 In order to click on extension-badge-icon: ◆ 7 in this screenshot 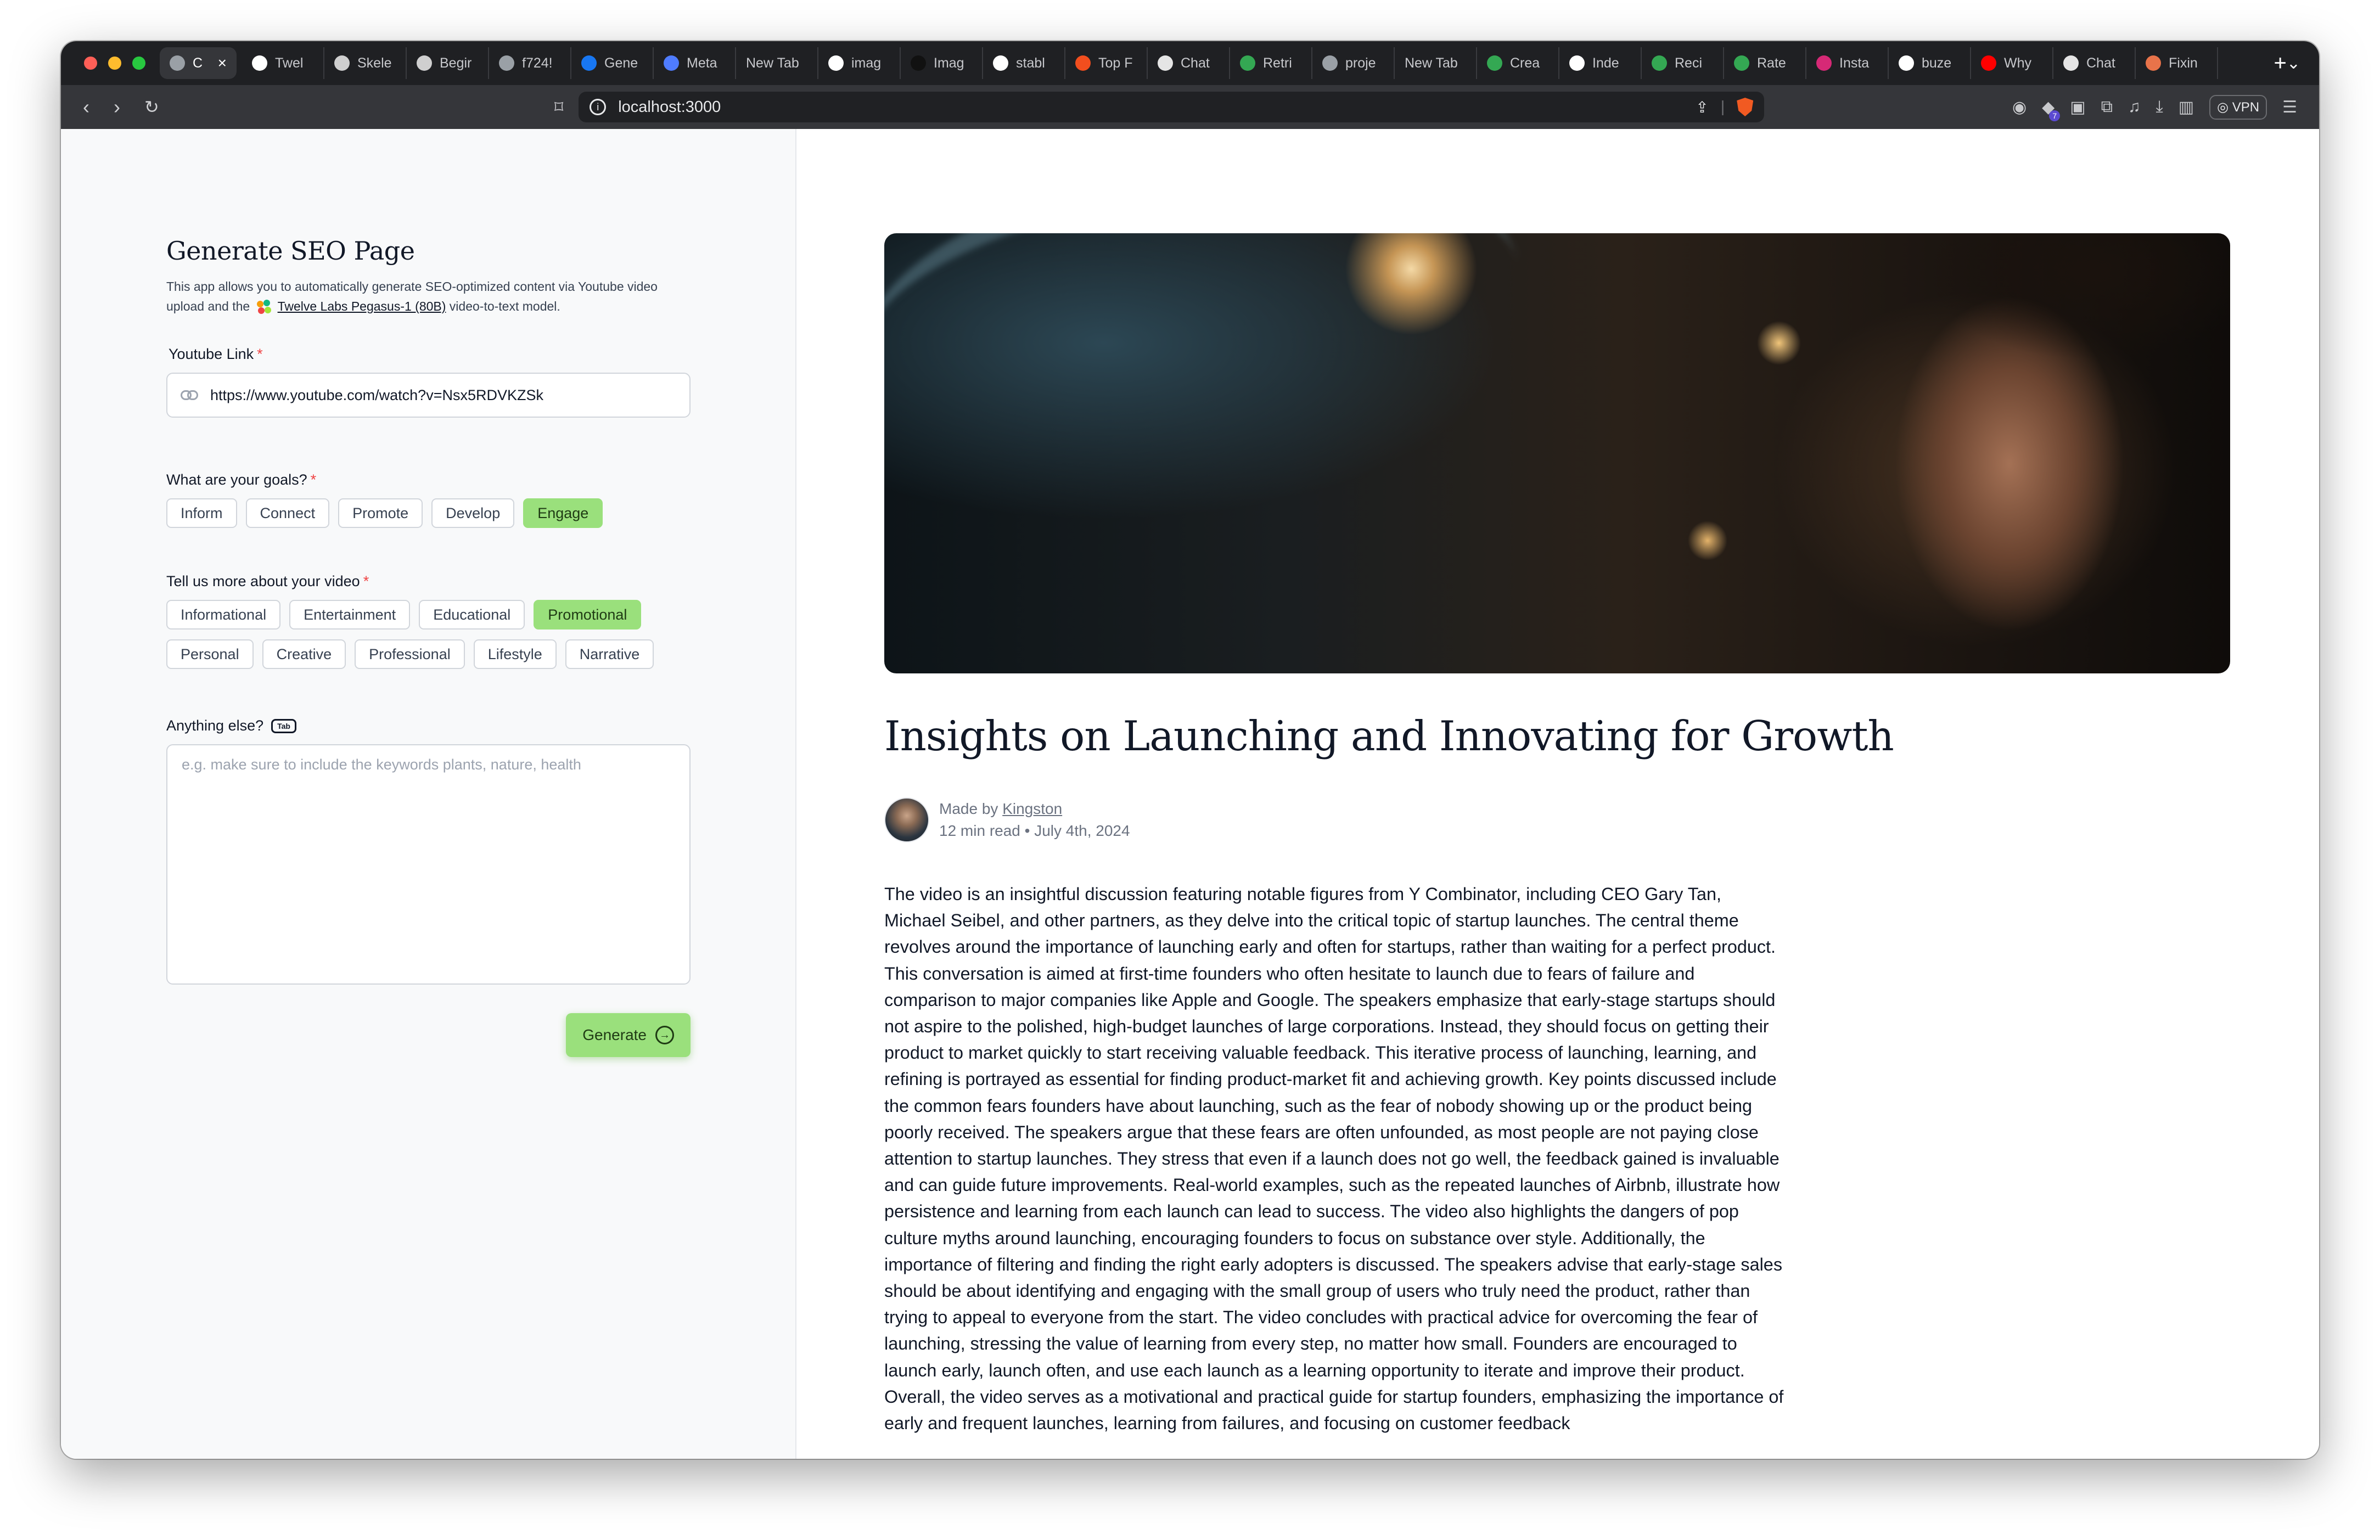, I will do `click(2051, 110)`.